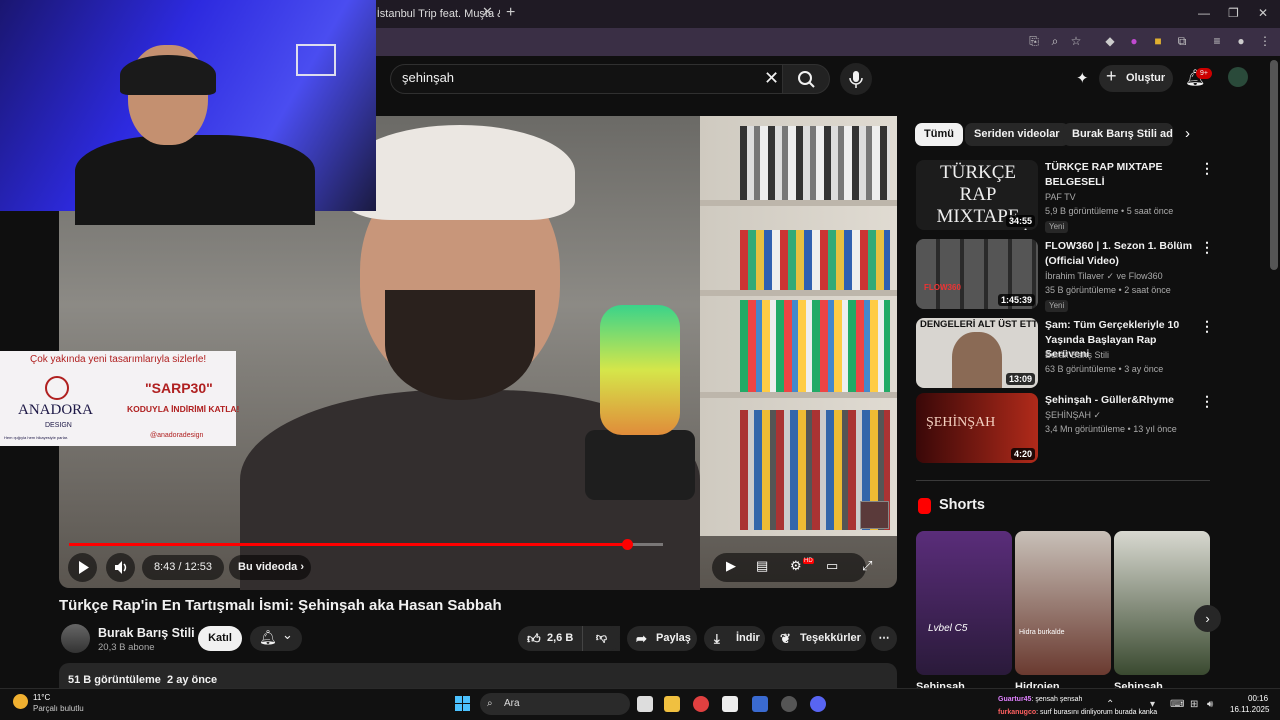  I want to click on endscreen-element, so click(874, 515).